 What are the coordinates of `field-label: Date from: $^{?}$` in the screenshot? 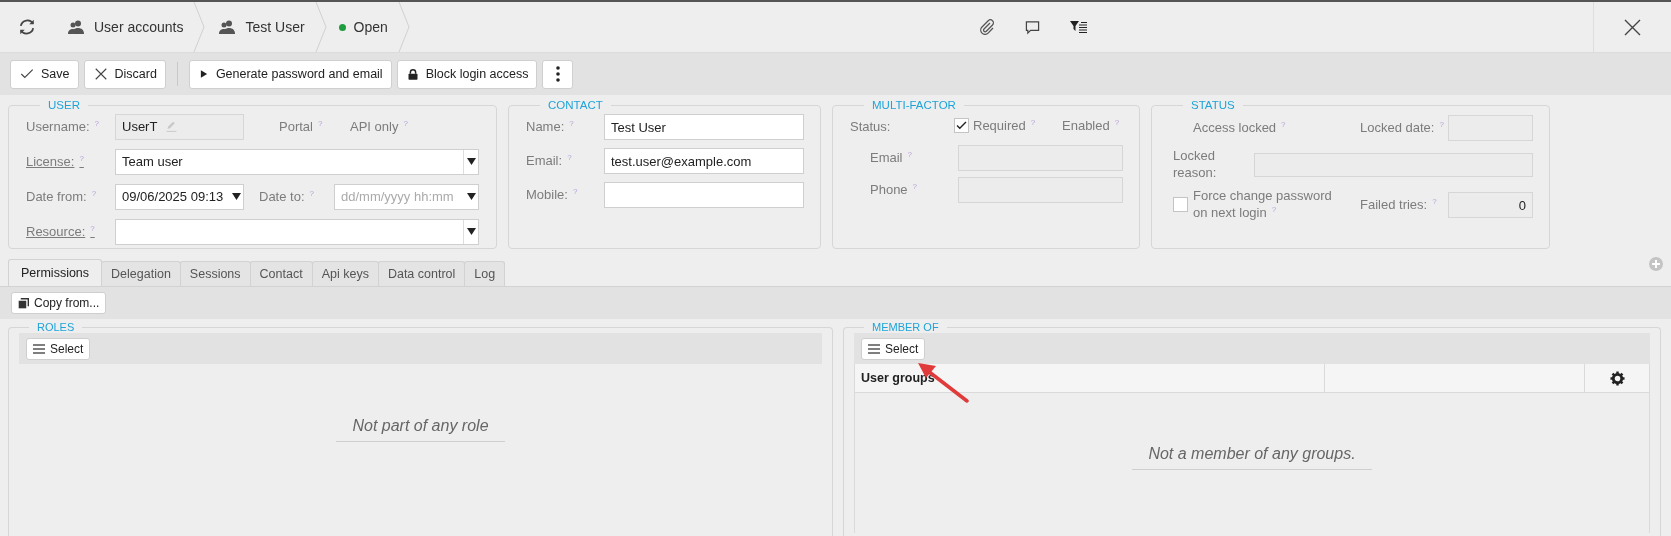 It's located at (62, 196).